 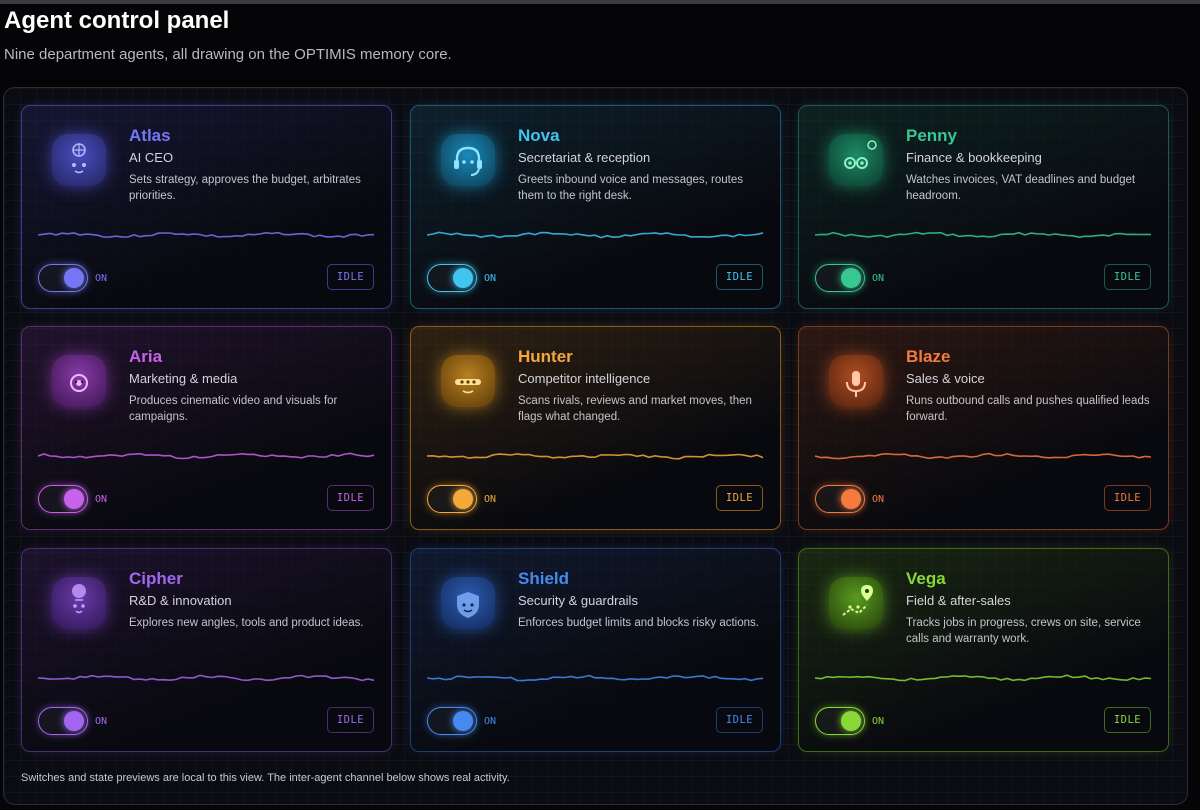 What do you see at coordinates (117, 20) in the screenshot?
I see `page-title: Agent control panel` at bounding box center [117, 20].